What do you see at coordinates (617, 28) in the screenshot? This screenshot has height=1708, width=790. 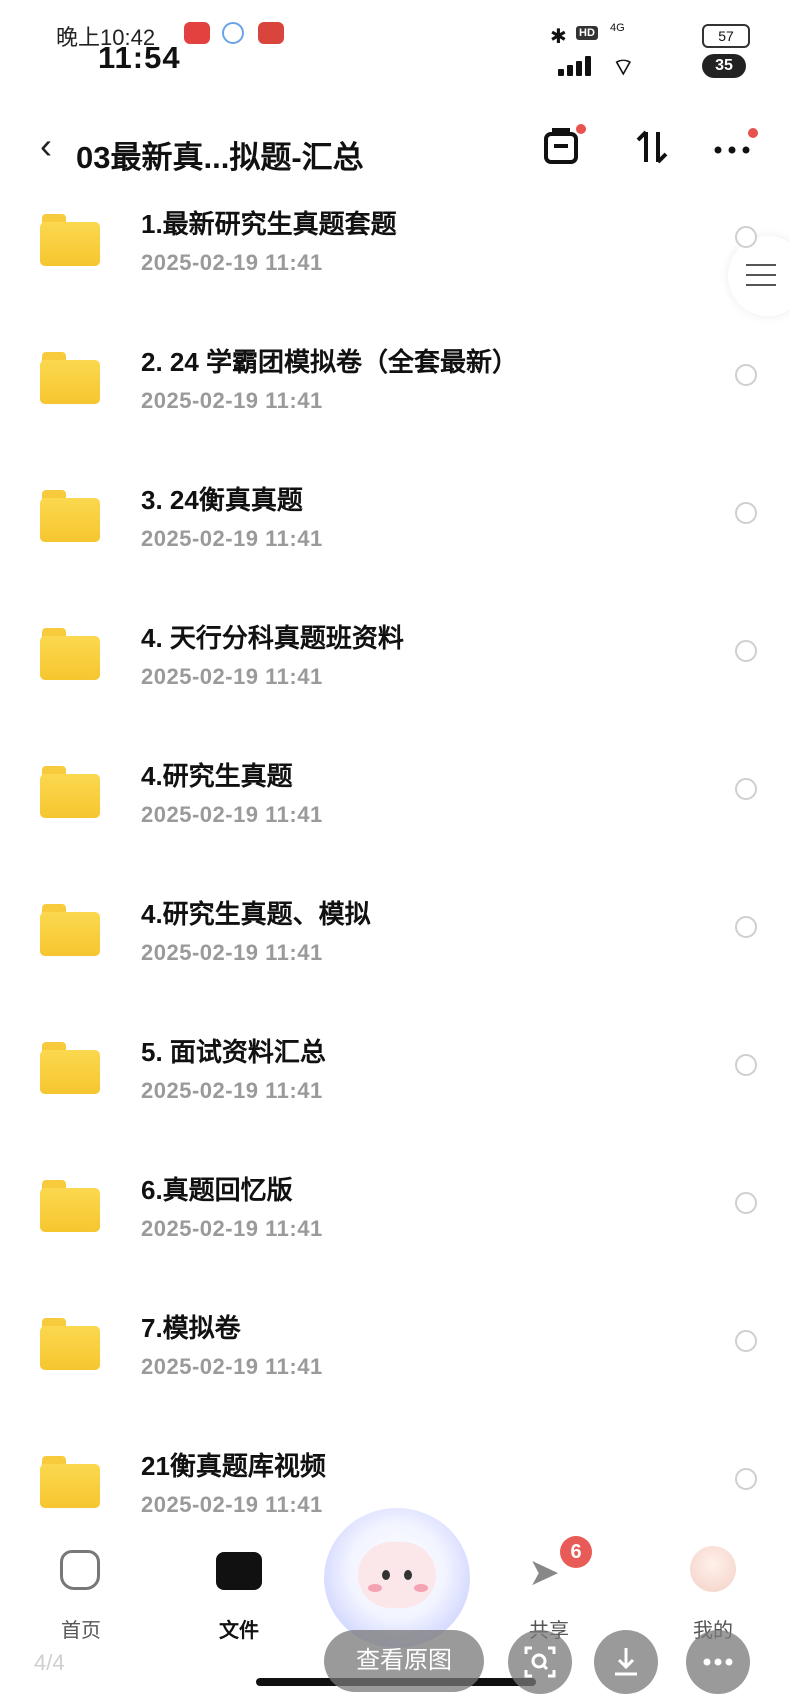 I see `network-label: 4G` at bounding box center [617, 28].